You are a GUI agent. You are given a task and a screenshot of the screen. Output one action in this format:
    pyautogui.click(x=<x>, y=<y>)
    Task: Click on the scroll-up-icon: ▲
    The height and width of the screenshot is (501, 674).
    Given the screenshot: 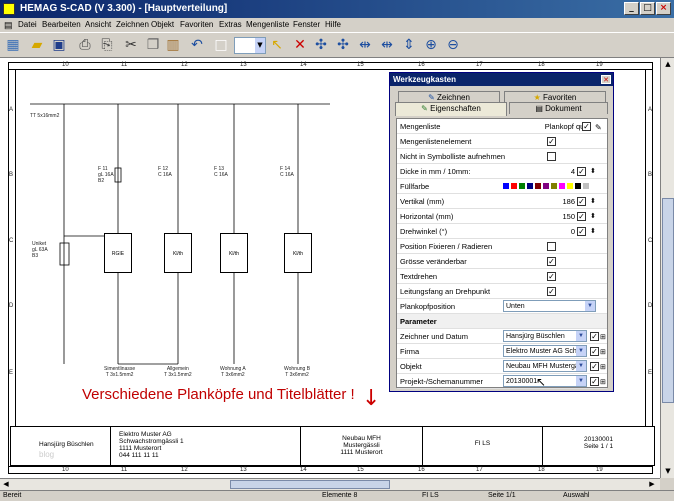 What is the action you would take?
    pyautogui.click(x=668, y=64)
    